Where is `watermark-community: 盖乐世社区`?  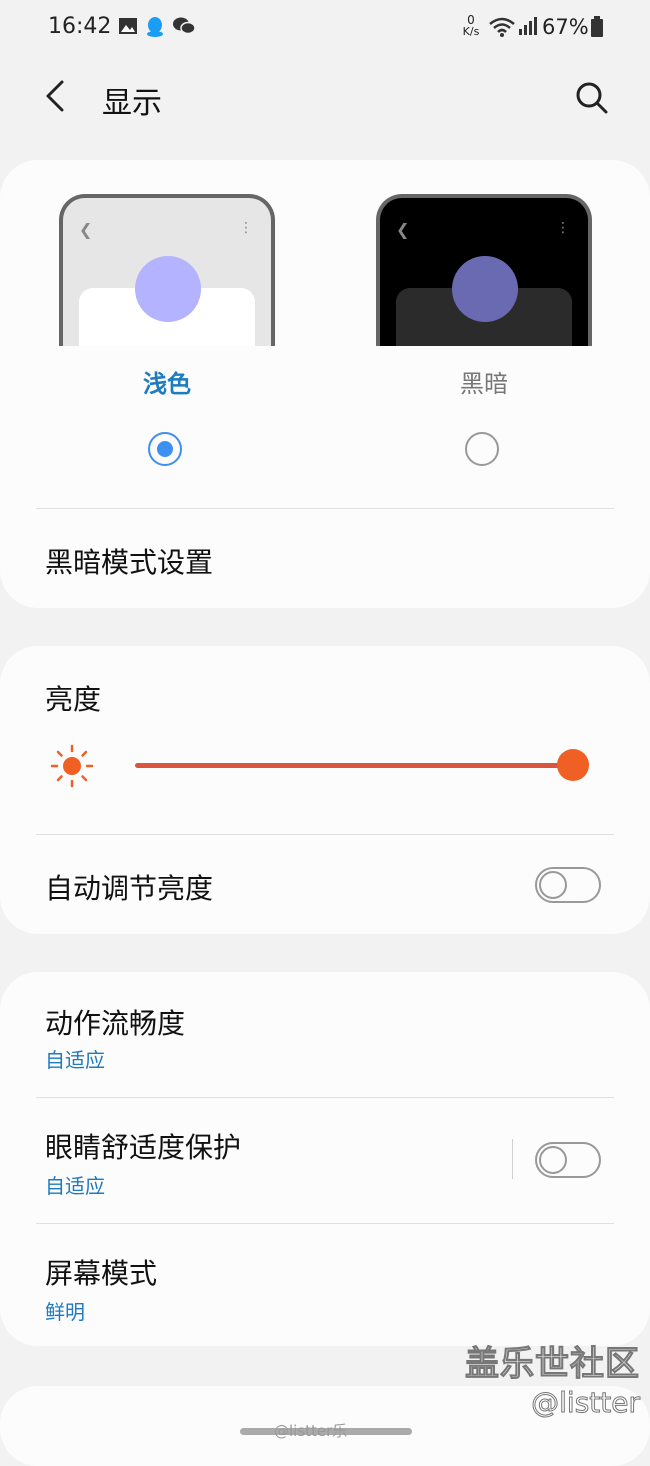 watermark-community: 盖乐世社区 is located at coordinates (552, 1364).